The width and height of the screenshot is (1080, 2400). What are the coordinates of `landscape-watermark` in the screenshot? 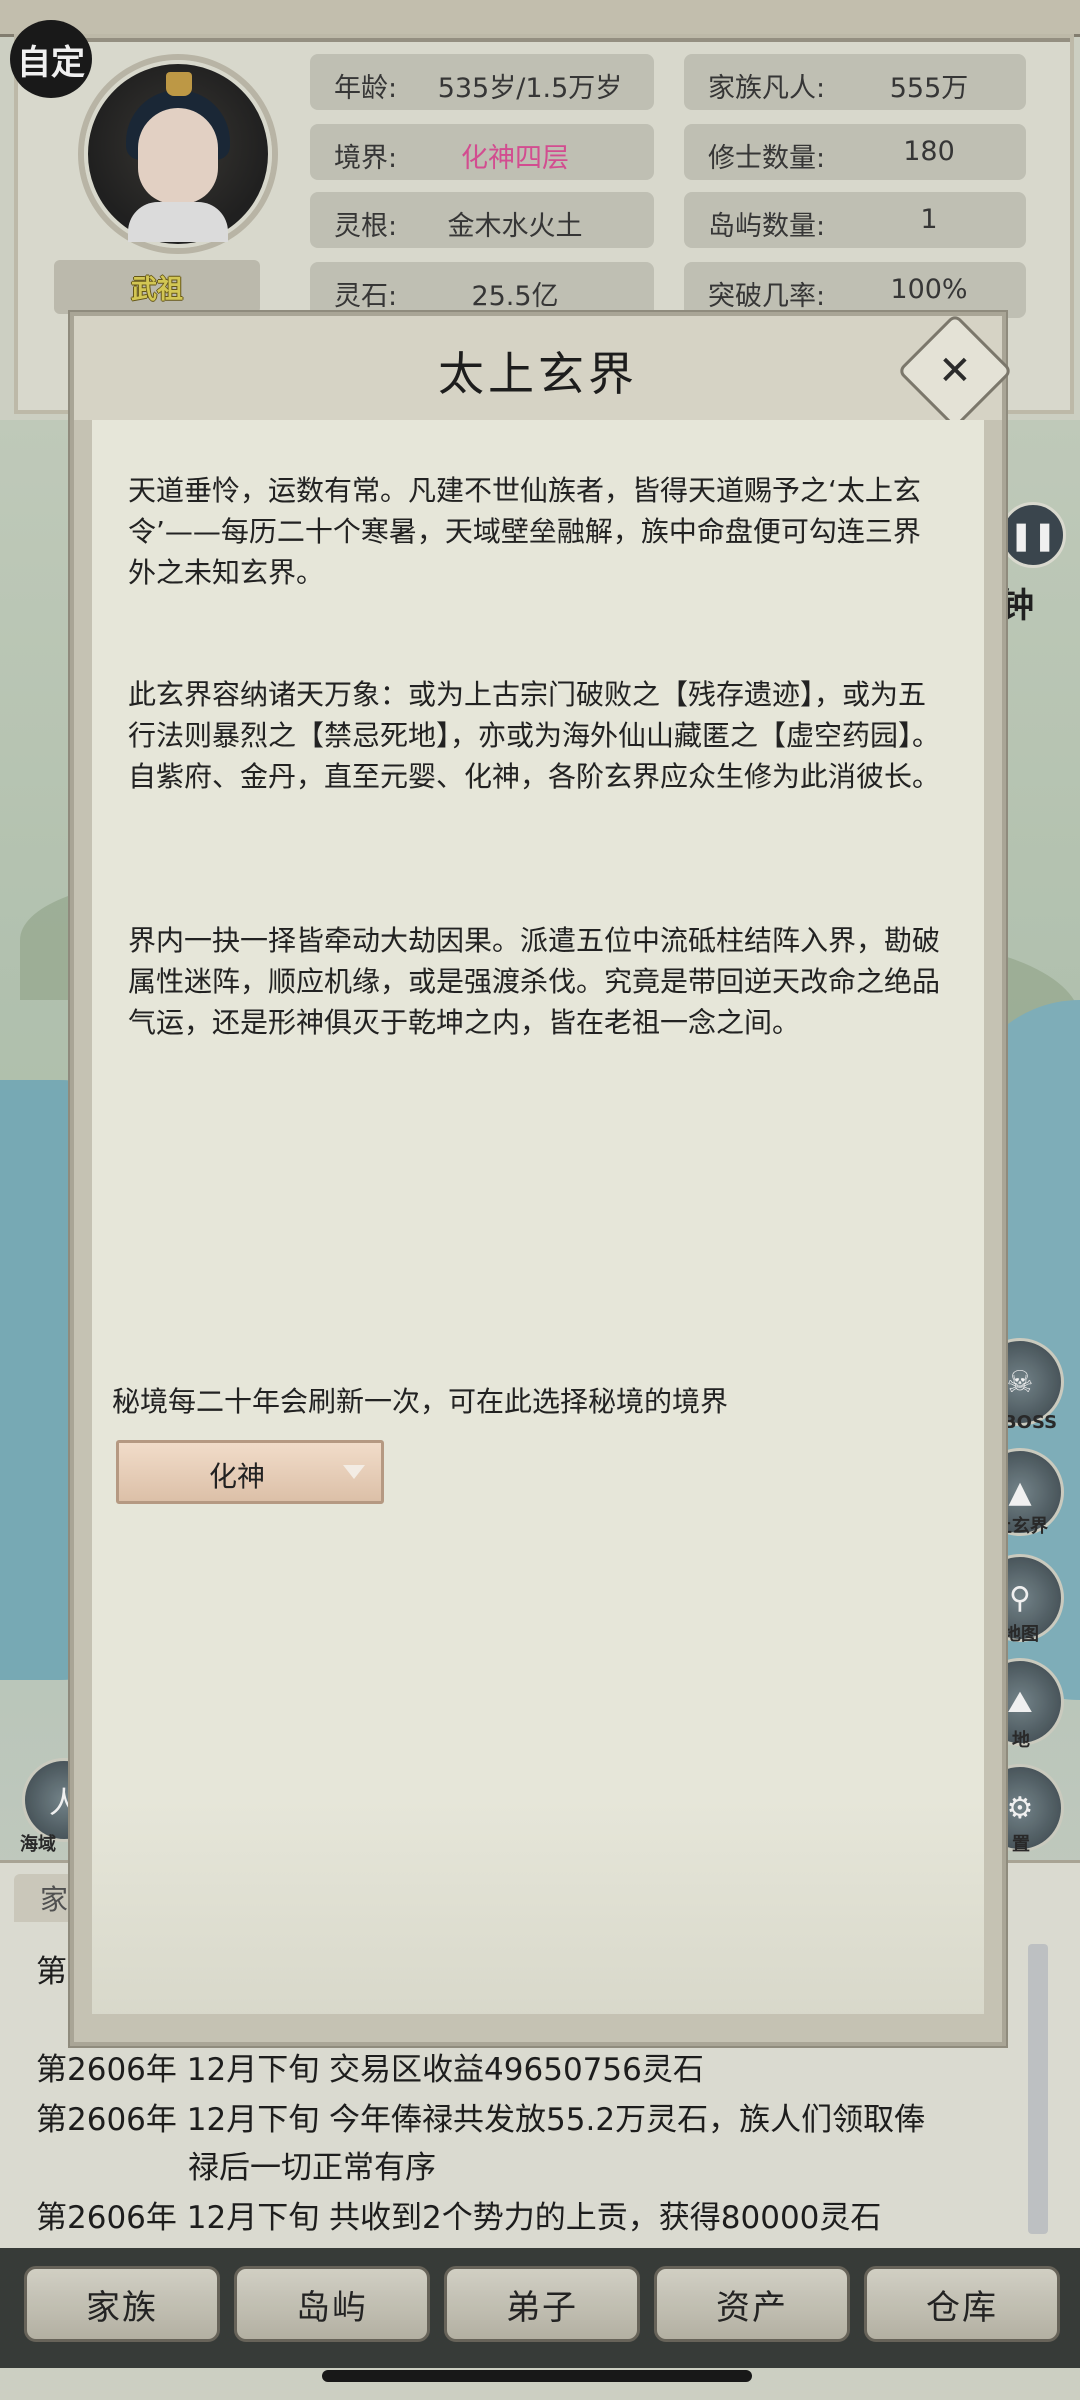 It's located at (538, 1907).